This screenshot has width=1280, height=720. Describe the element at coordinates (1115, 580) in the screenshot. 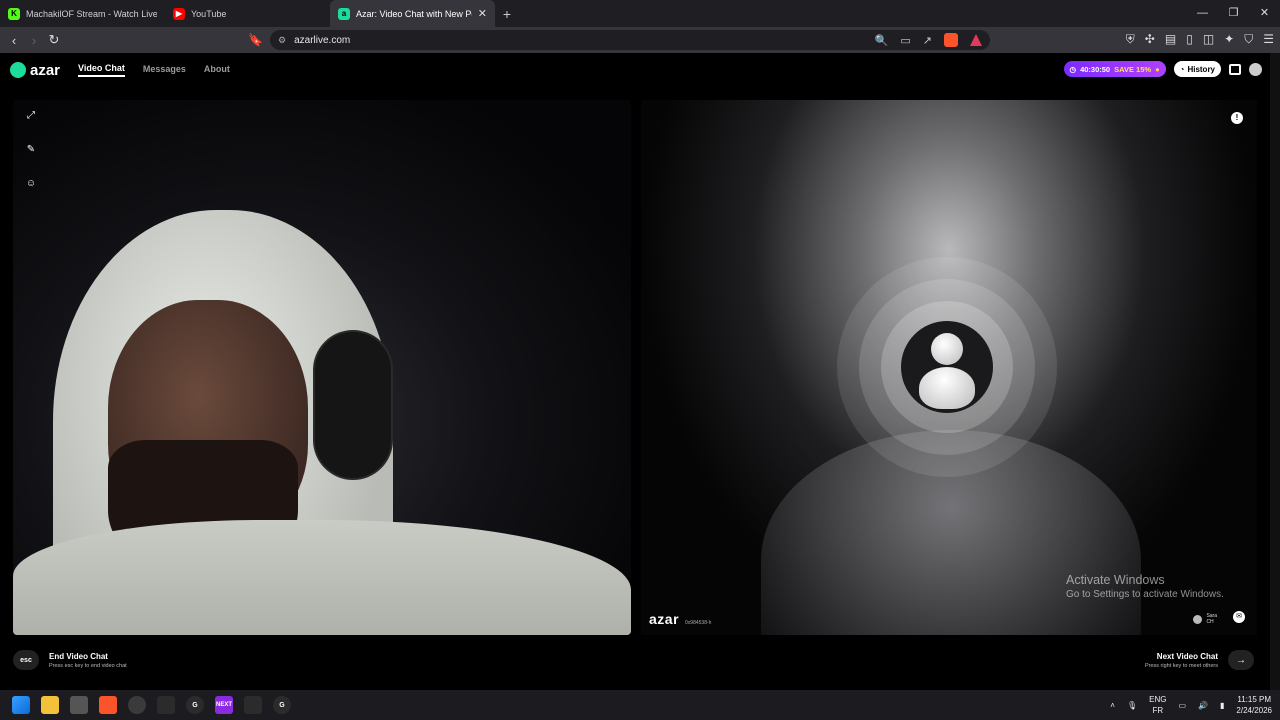

I see `activate-title: Activate Windows` at that location.